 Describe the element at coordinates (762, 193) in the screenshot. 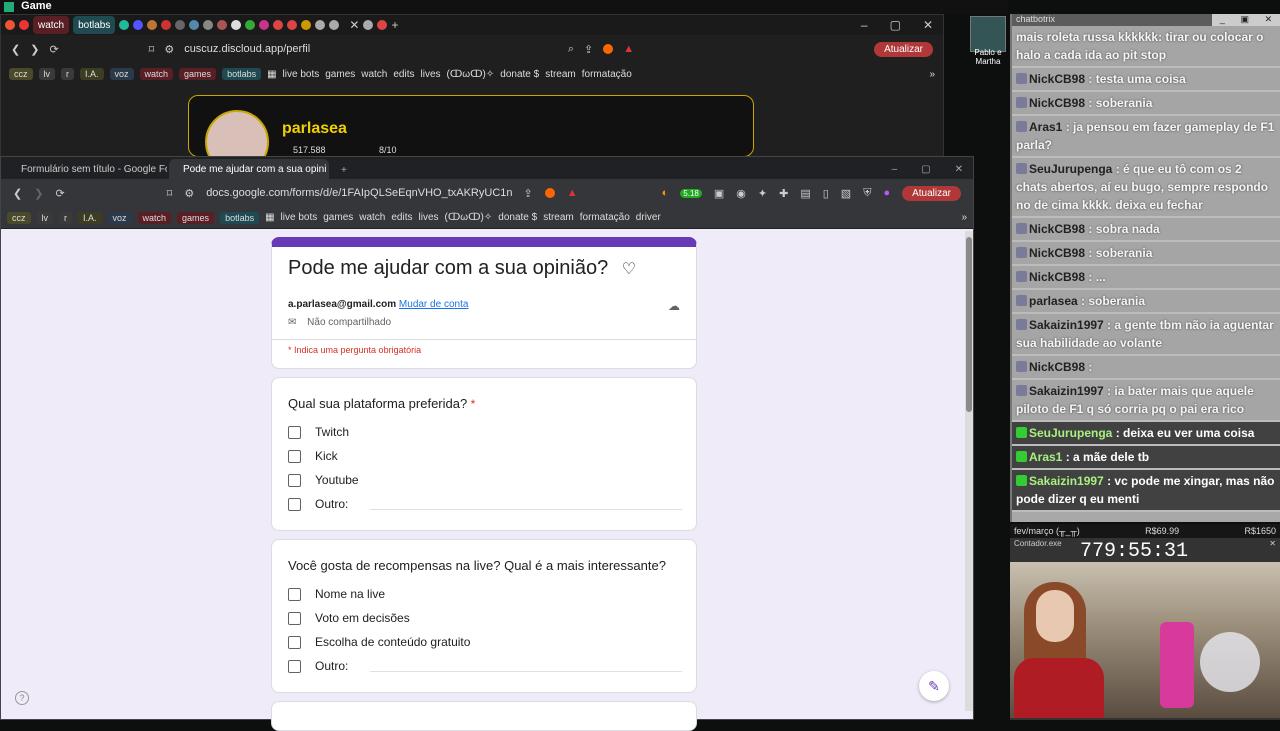

I see `extension-icon: ✦` at that location.